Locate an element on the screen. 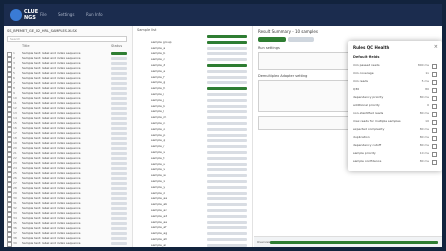 This screenshot has height=251, width=446. nav-settings: Settings is located at coordinates (66, 14).